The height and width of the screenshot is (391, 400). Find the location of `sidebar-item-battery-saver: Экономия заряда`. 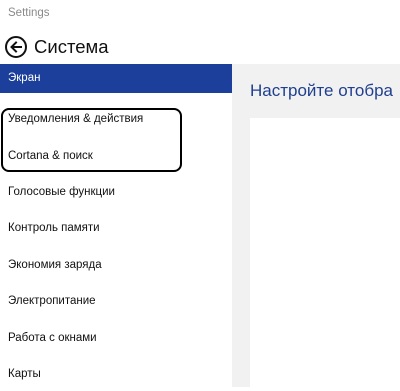

sidebar-item-battery-saver: Экономия заряда is located at coordinates (116, 265).